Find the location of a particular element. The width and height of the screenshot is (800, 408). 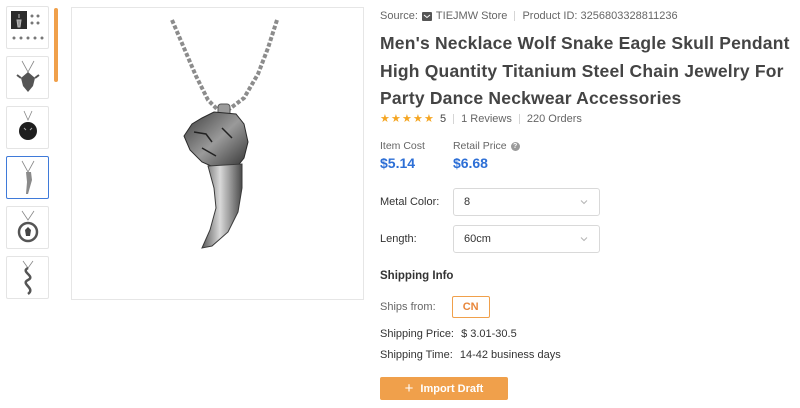

retail-price-label-row: Retail Price ? is located at coordinates (486, 146).